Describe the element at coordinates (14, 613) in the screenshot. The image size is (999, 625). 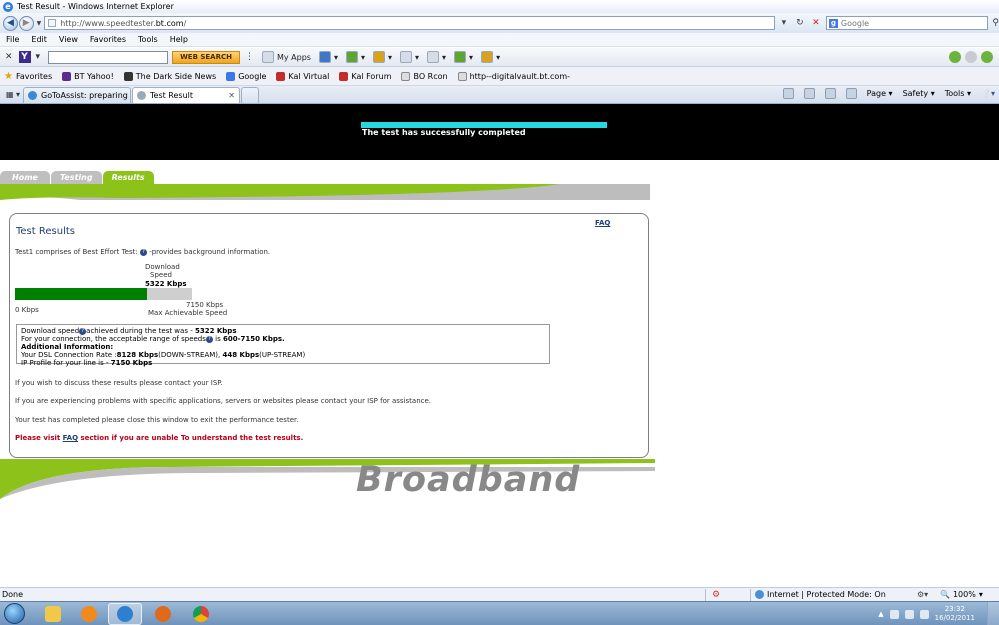
I see `start-button` at that location.